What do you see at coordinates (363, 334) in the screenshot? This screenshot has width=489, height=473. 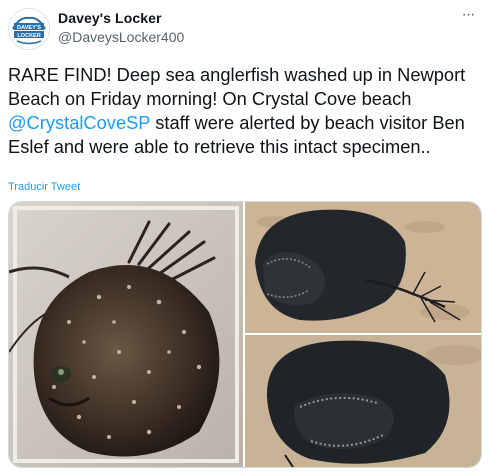 I see `media-divider` at bounding box center [363, 334].